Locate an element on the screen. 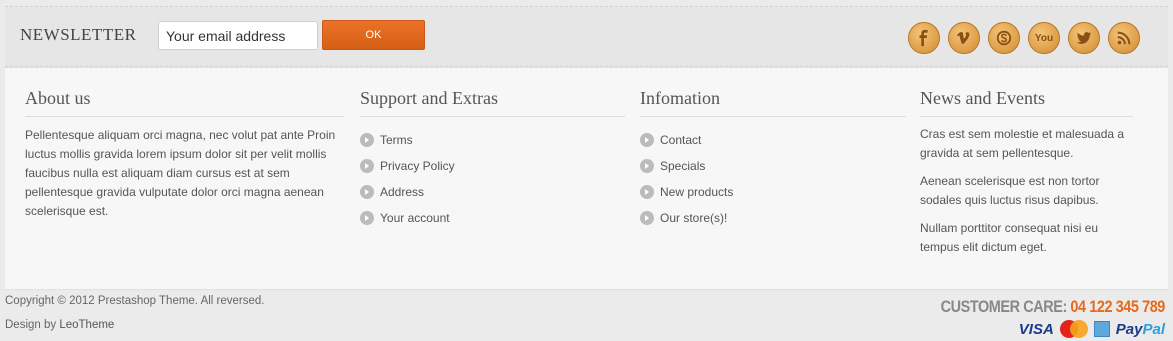 This screenshot has height=341, width=1173. news-heading: News and Events is located at coordinates (1026, 102).